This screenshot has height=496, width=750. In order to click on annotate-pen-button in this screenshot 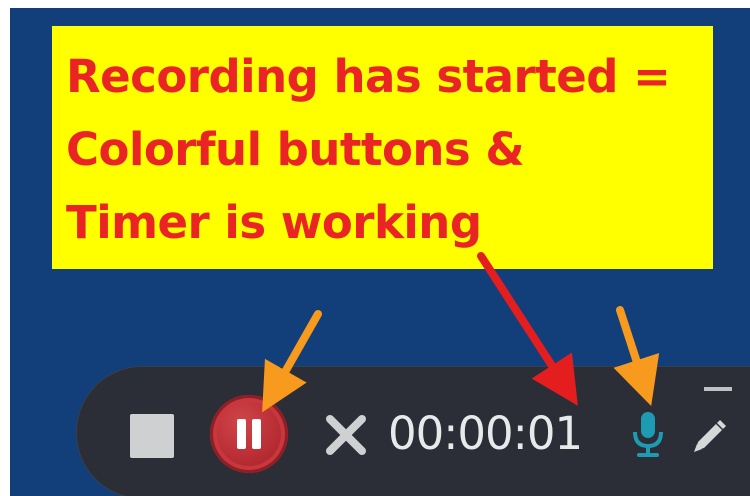, I will do `click(708, 436)`.